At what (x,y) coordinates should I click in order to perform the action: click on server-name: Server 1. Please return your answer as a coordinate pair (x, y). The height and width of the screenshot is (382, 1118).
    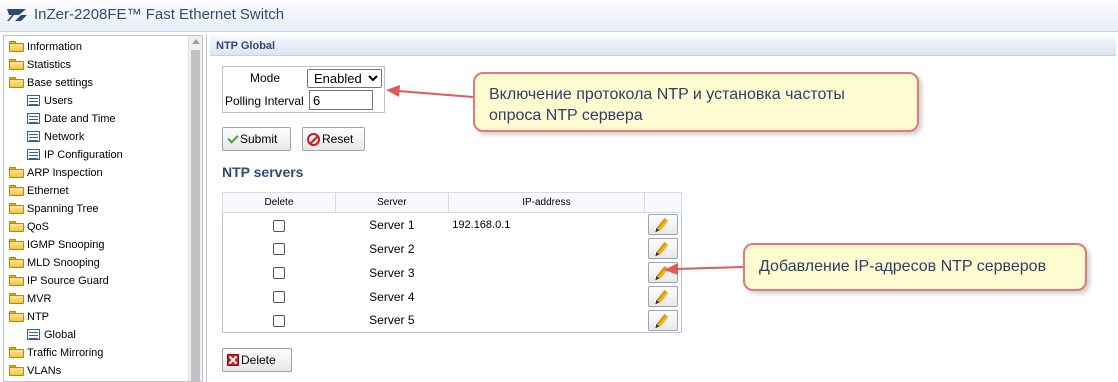
    Looking at the image, I should click on (392, 224).